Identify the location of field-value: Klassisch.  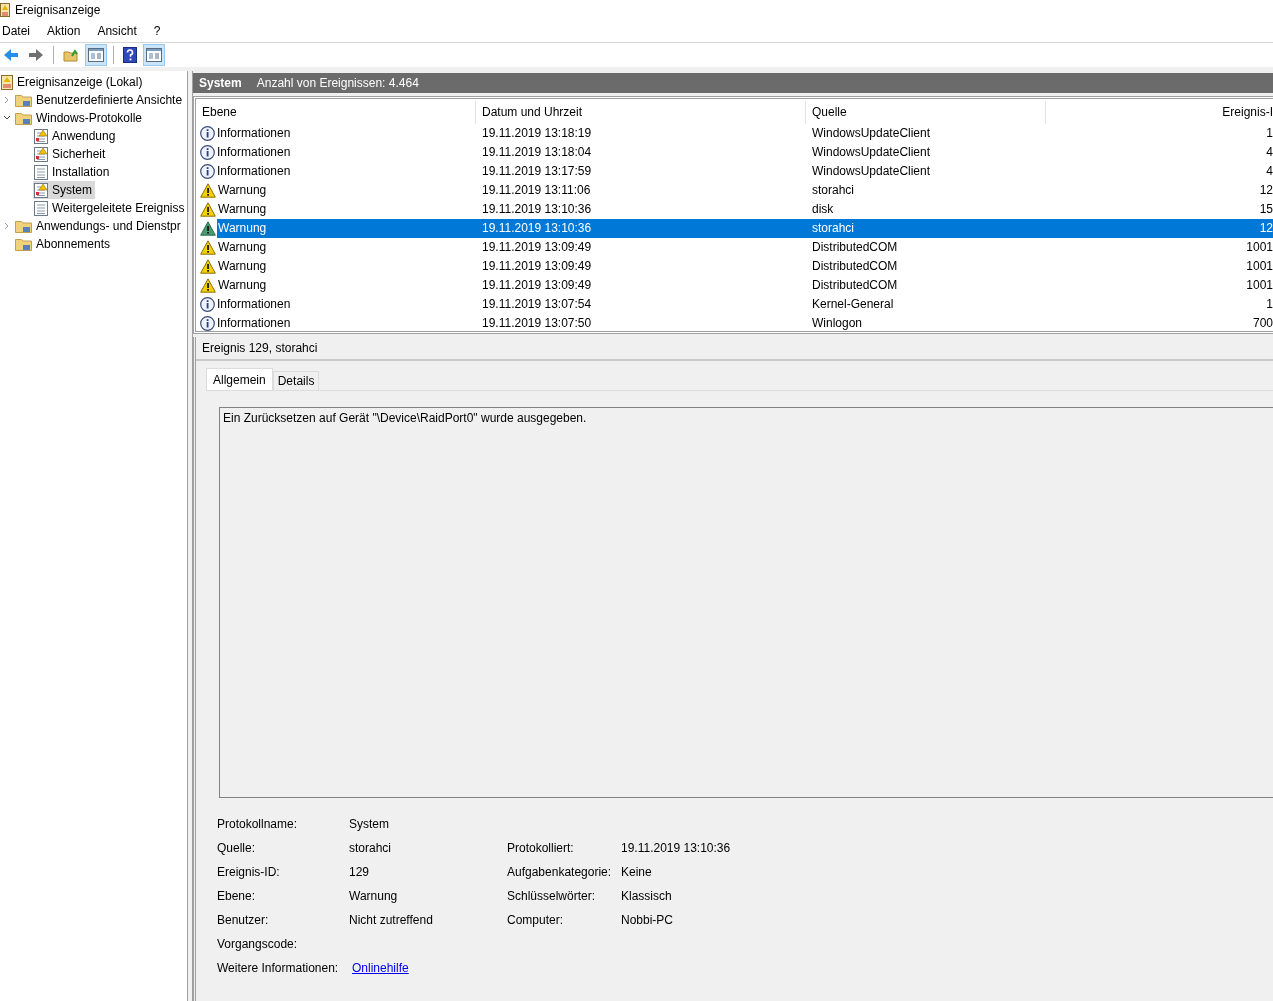
(647, 896).